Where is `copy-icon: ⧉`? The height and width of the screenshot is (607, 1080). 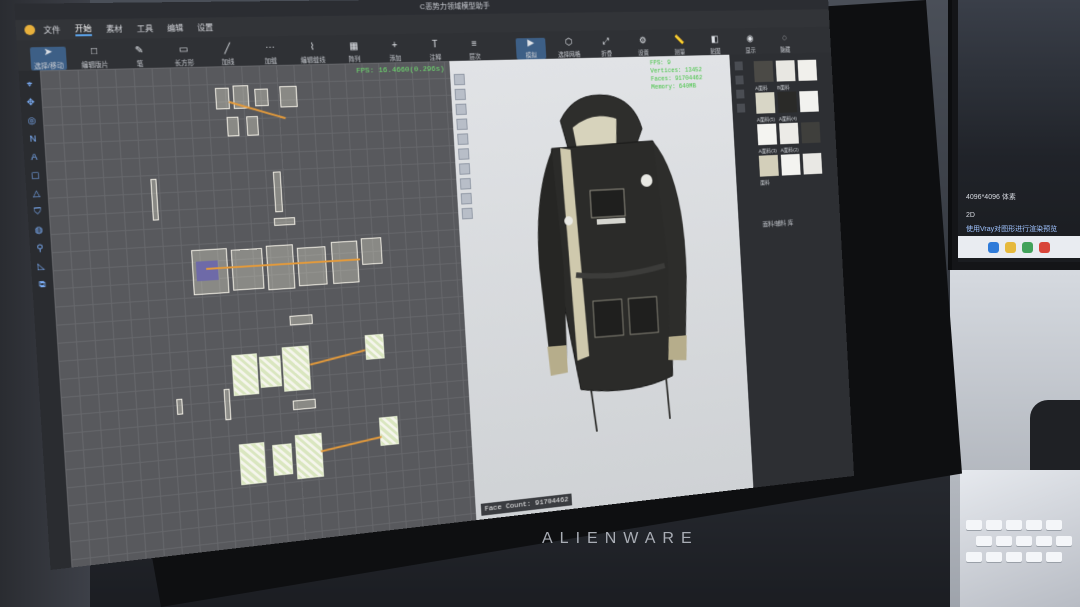
copy-icon: ⧉ is located at coordinates (42, 285).